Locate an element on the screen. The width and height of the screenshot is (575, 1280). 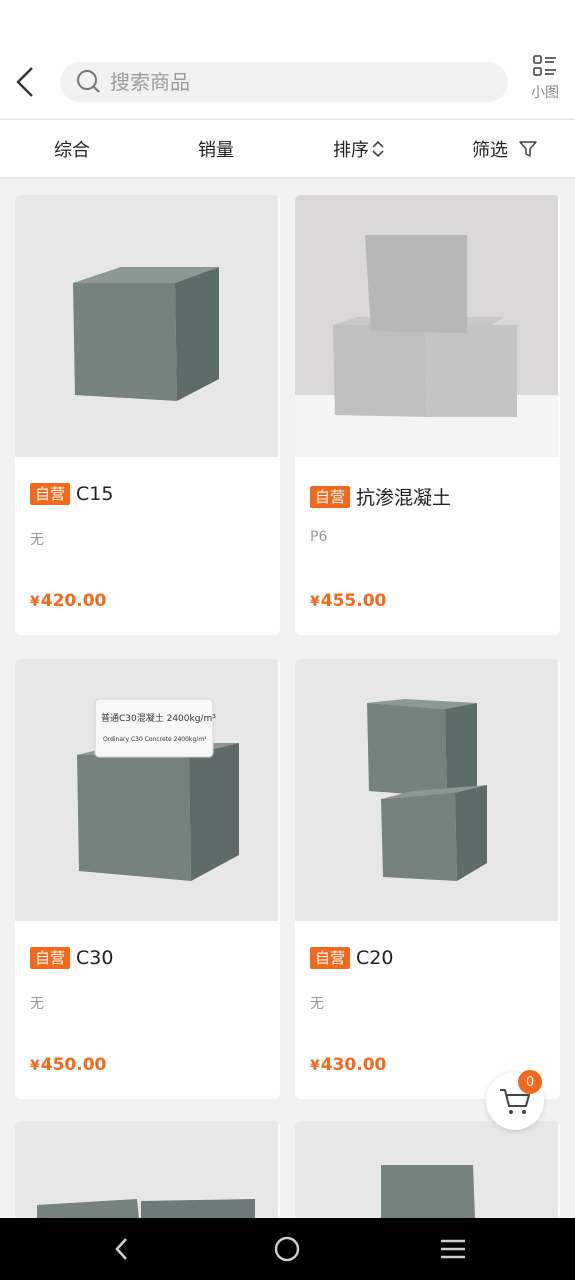
nav-back-button is located at coordinates (122, 1249).